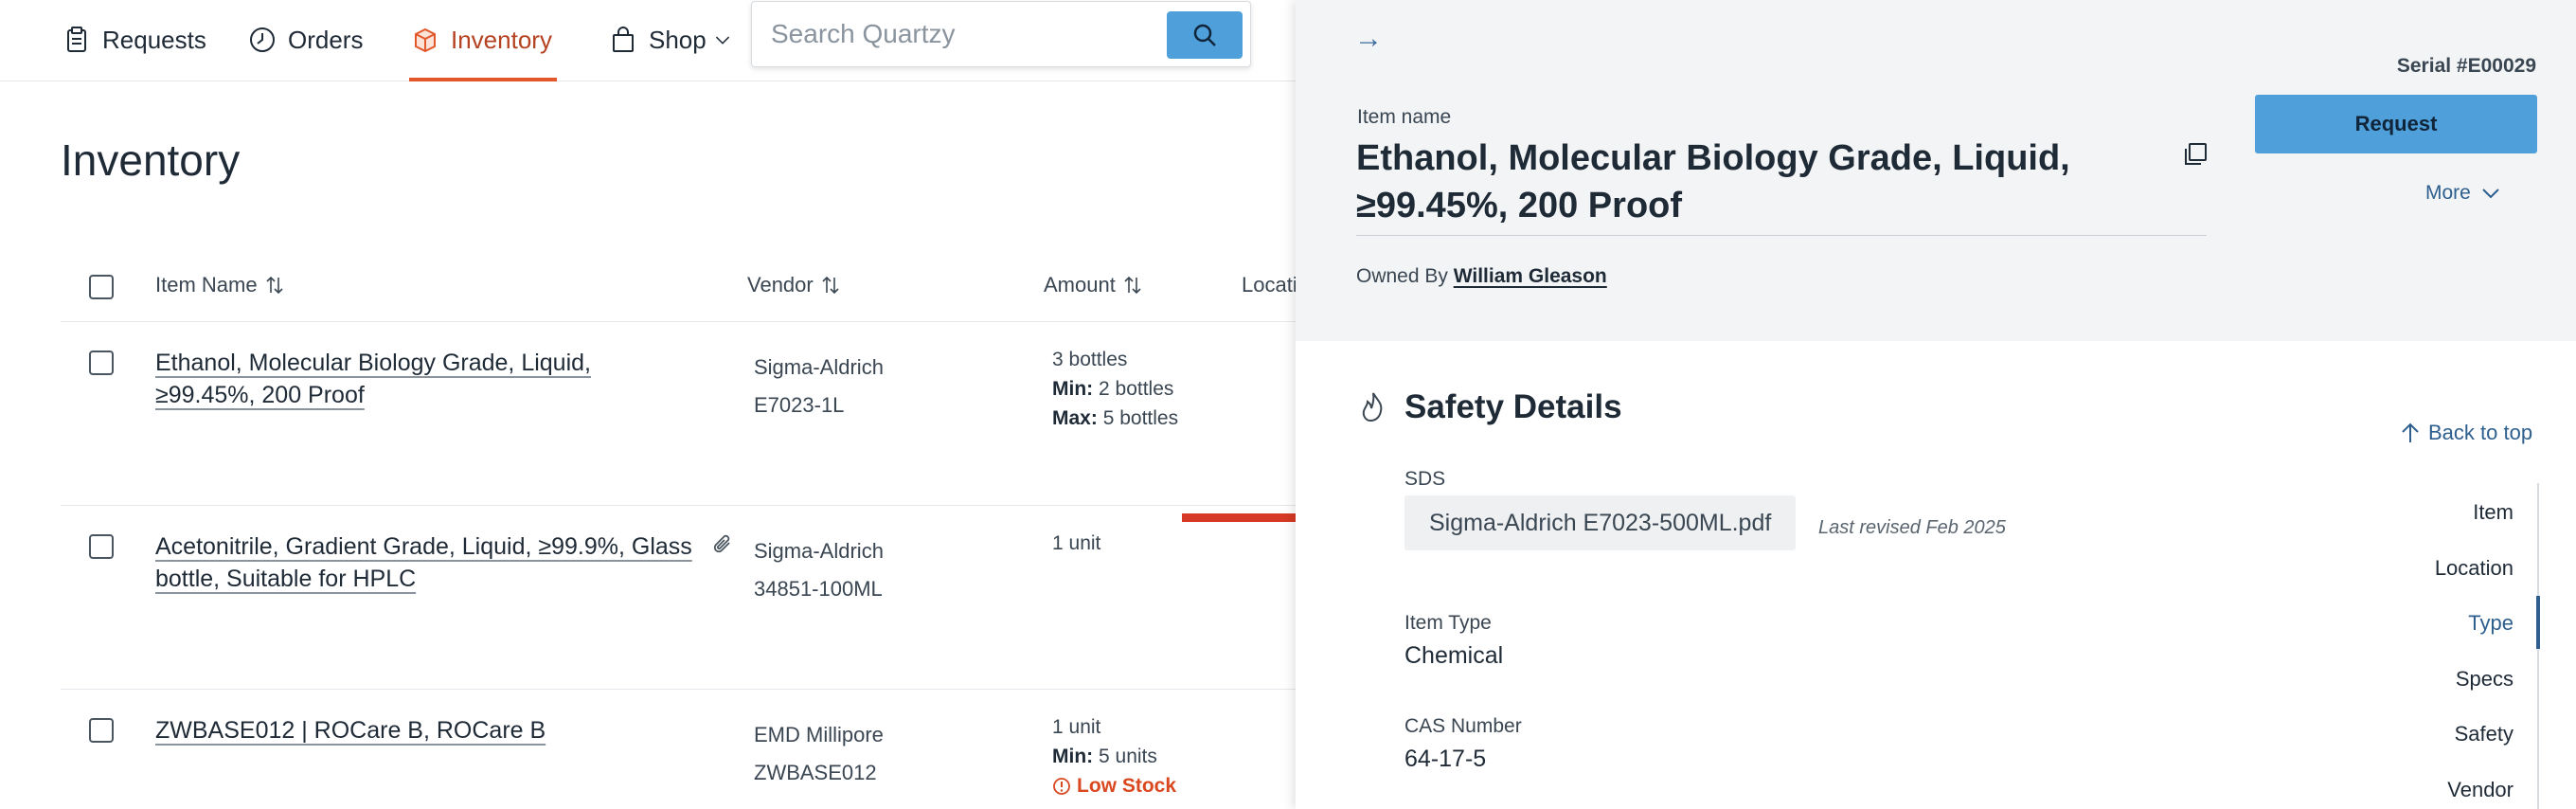 Image resolution: width=2576 pixels, height=809 pixels. What do you see at coordinates (1075, 418) in the screenshot?
I see `max-label: Max:` at bounding box center [1075, 418].